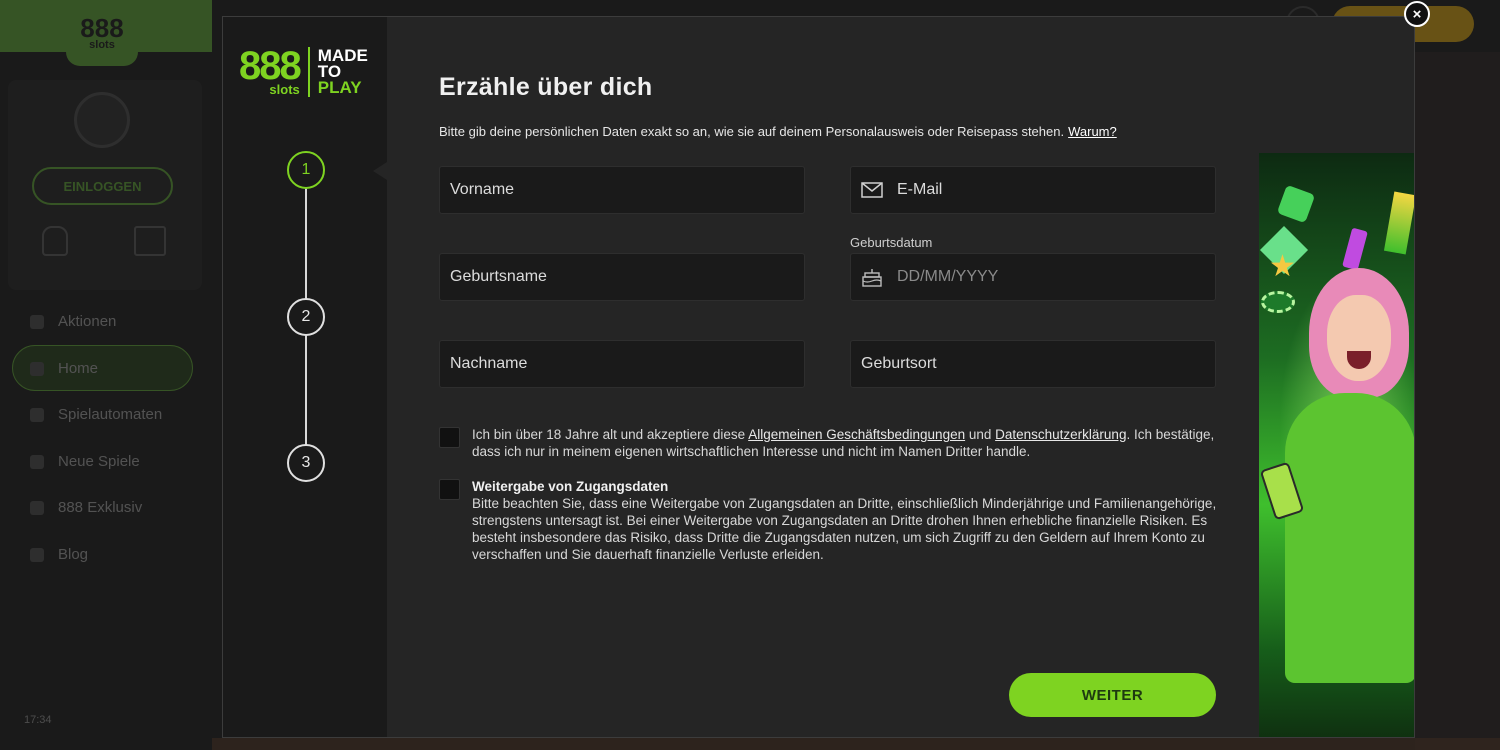 The height and width of the screenshot is (750, 1500). What do you see at coordinates (64, 368) in the screenshot?
I see `background-nav-item: Home` at bounding box center [64, 368].